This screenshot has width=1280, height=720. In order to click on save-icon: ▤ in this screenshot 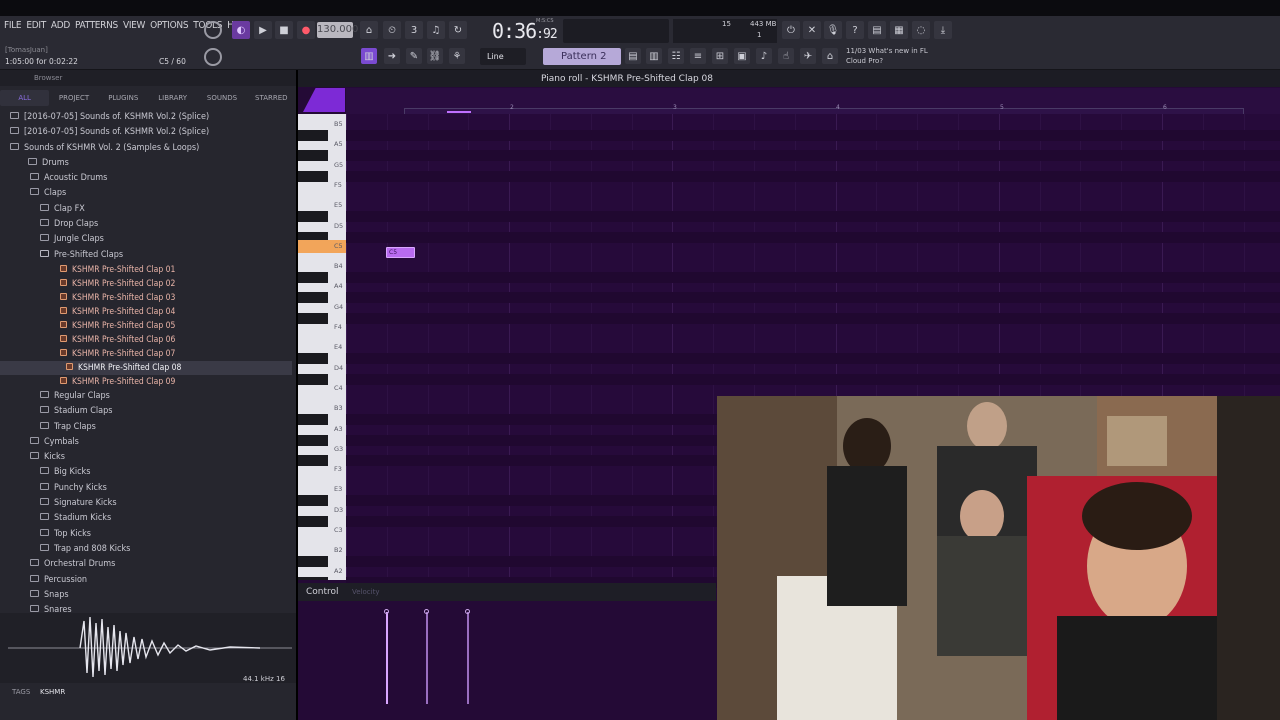, I will do `click(877, 30)`.